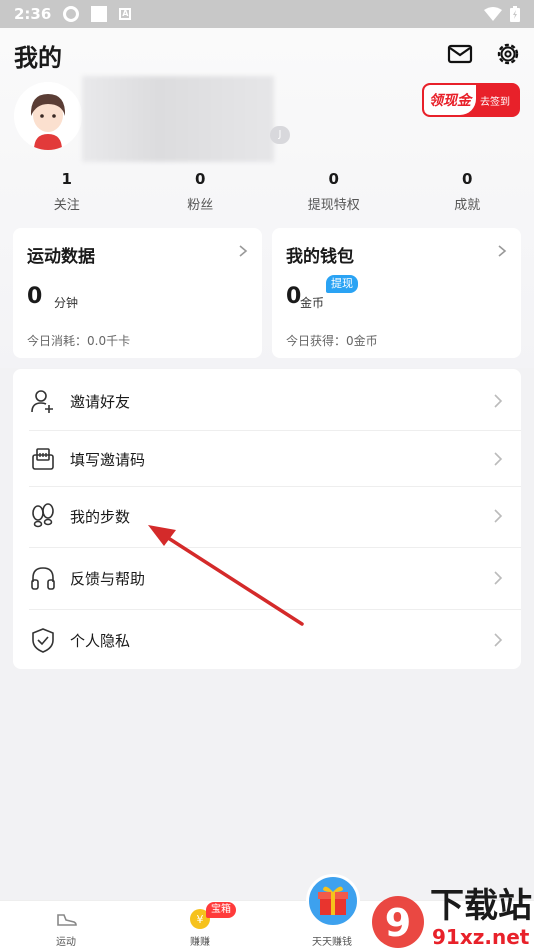 This screenshot has width=534, height=950. What do you see at coordinates (481, 906) in the screenshot?
I see `watermark-title: 下载站` at bounding box center [481, 906].